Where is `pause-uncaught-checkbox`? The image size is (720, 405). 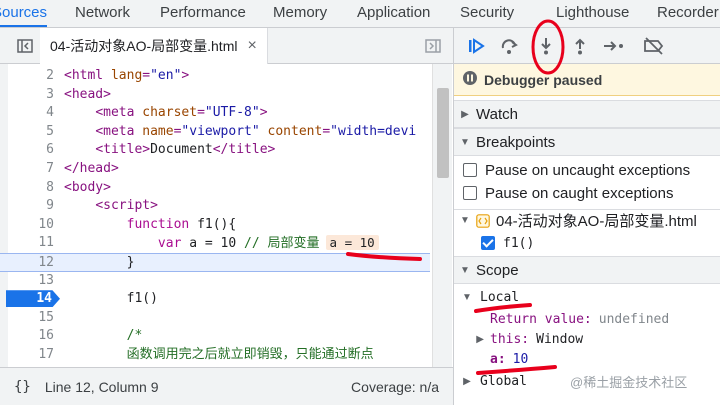 pause-uncaught-checkbox is located at coordinates (470, 170).